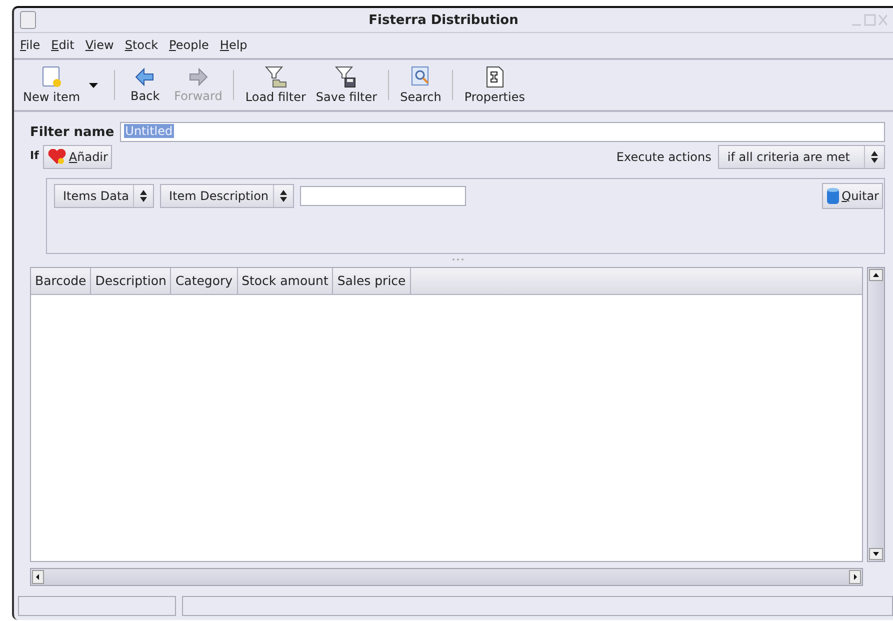 The height and width of the screenshot is (621, 893). Describe the element at coordinates (833, 196) in the screenshot. I see `bin-icon` at that location.